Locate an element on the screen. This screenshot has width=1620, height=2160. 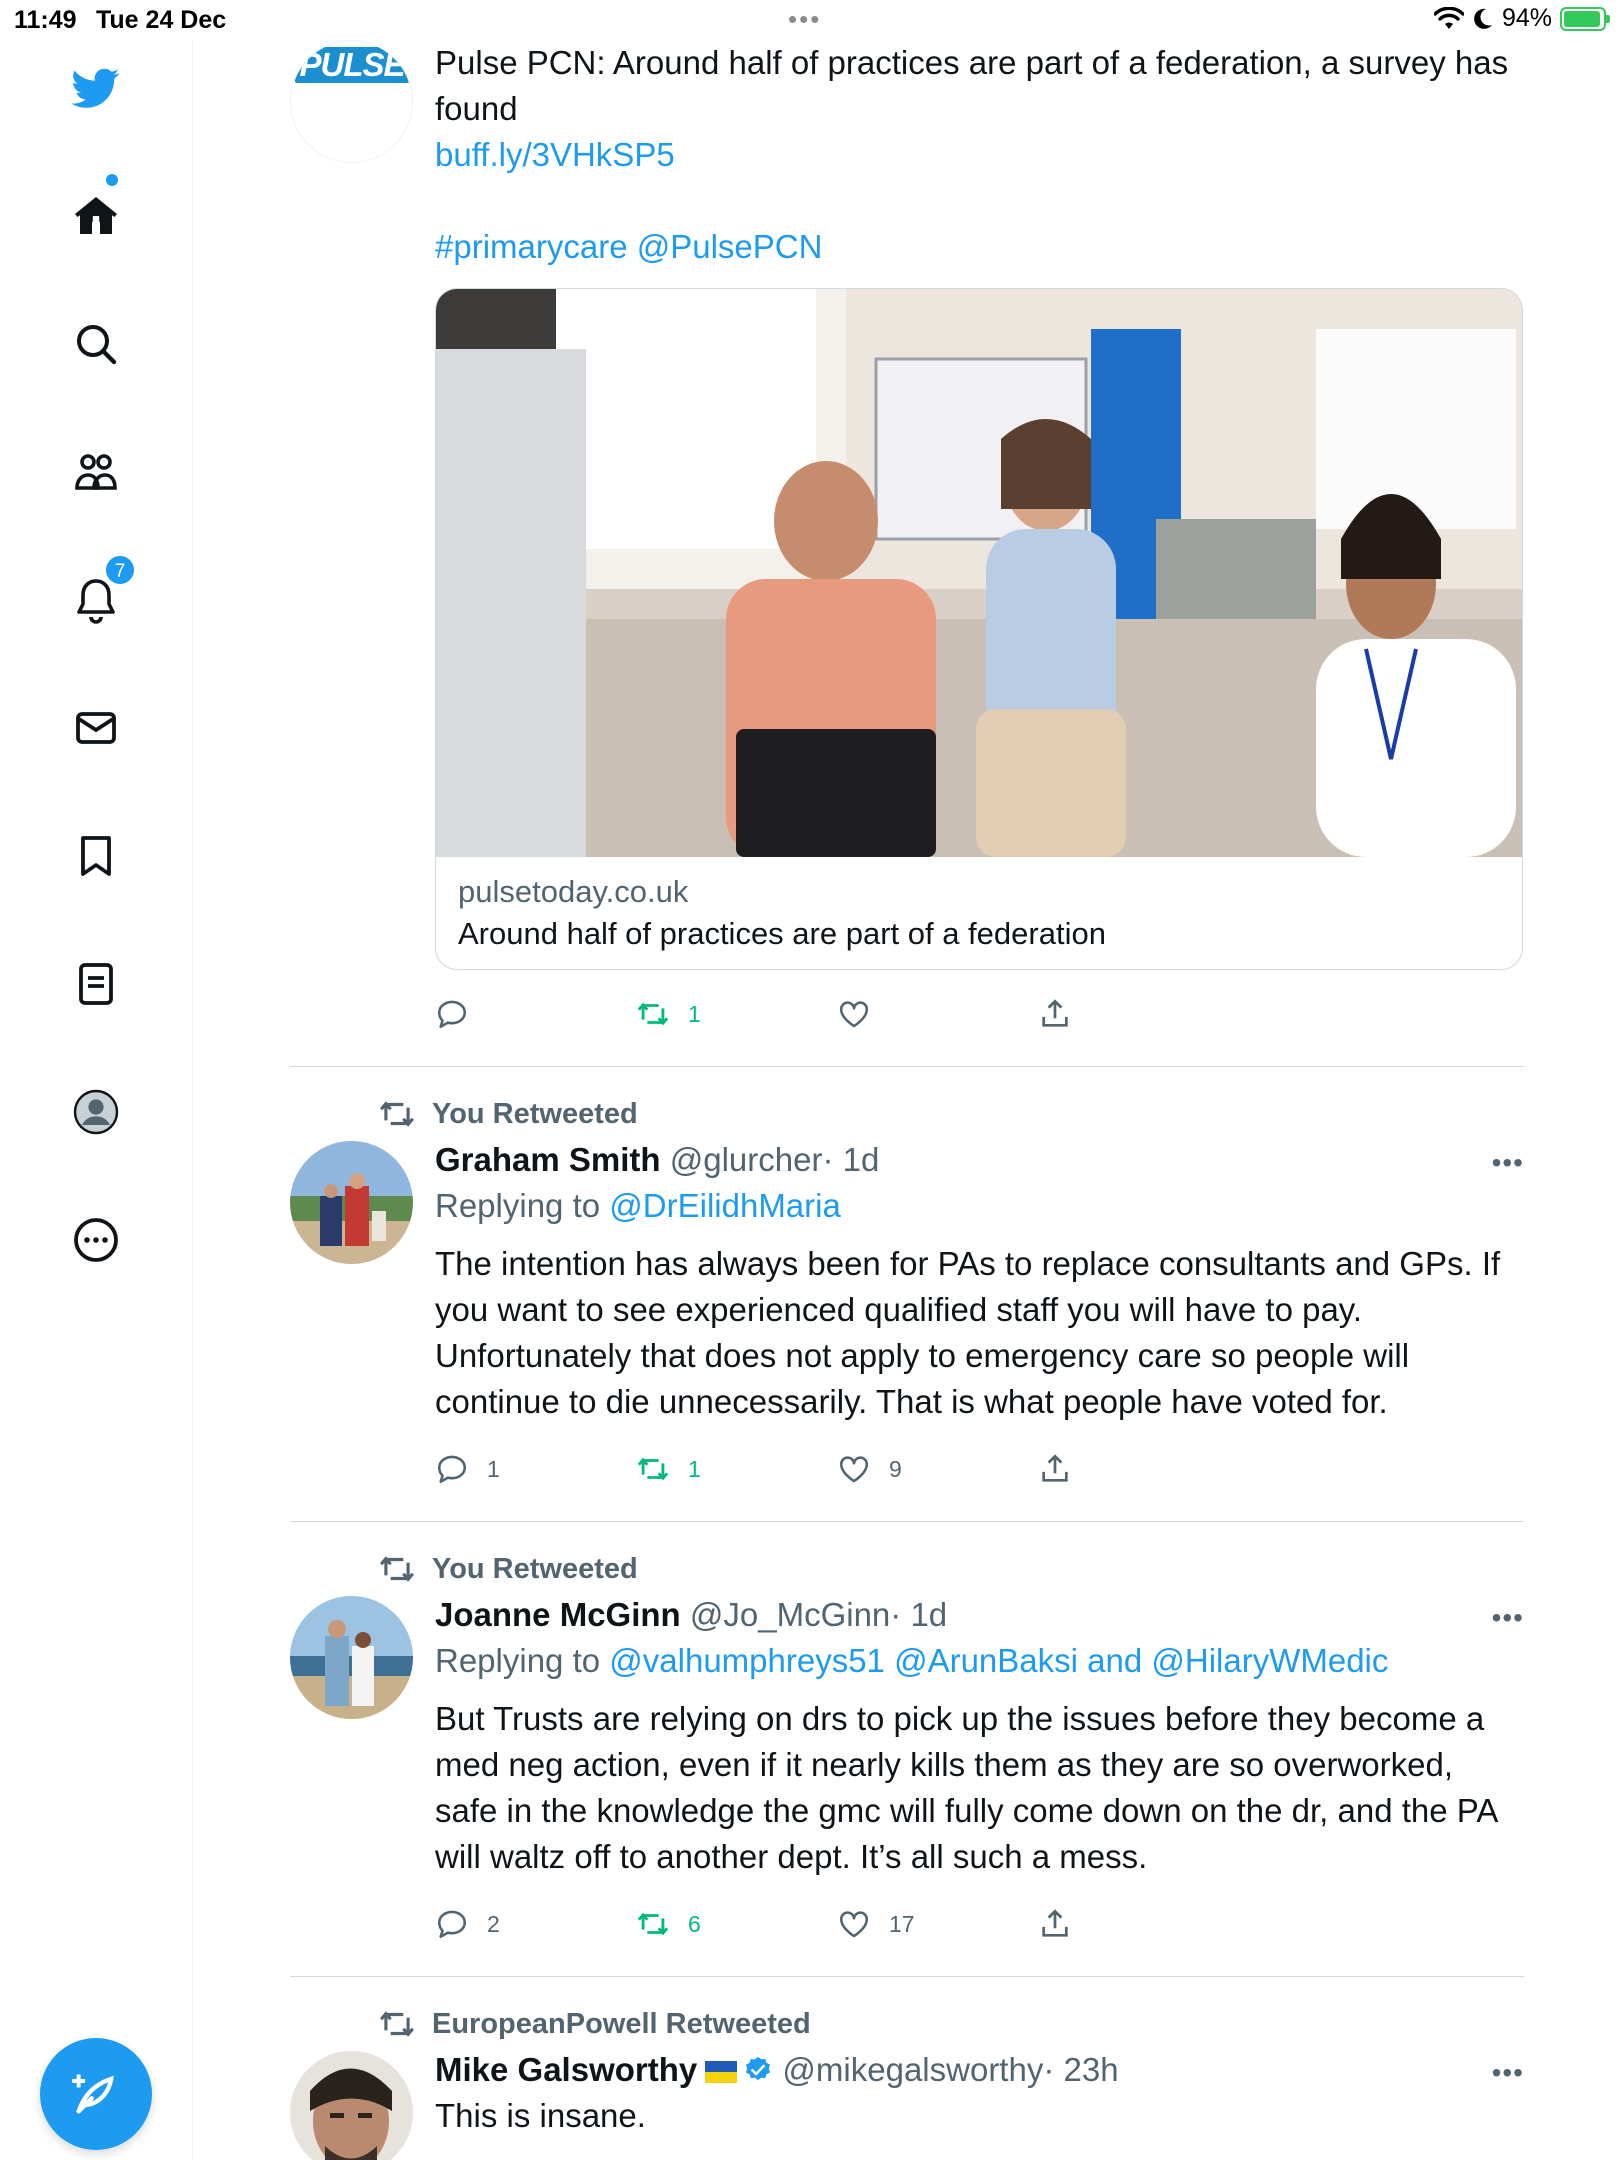
like-button: 9 is located at coordinates (937, 1469).